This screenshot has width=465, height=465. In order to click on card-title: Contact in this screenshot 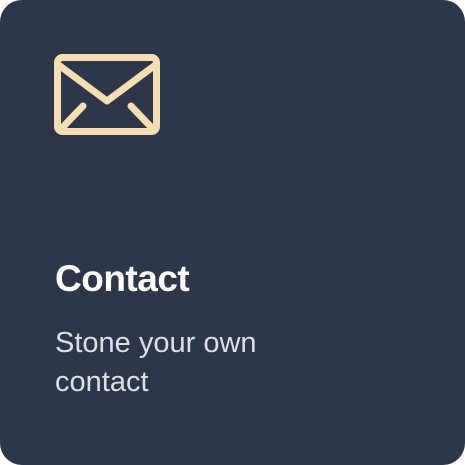, I will do `click(122, 278)`.